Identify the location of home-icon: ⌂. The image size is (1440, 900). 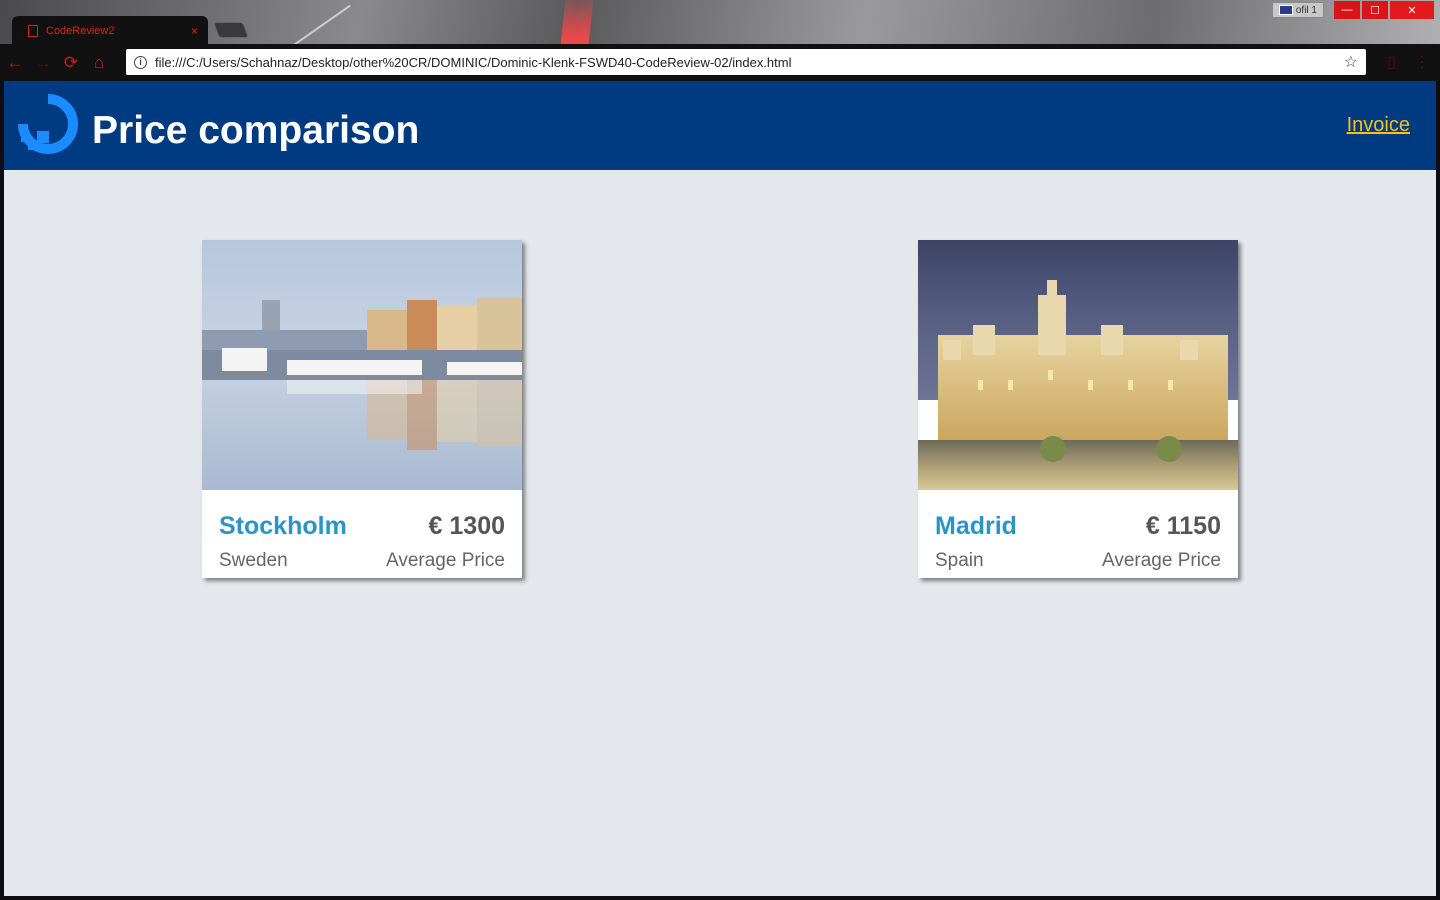
(99, 62).